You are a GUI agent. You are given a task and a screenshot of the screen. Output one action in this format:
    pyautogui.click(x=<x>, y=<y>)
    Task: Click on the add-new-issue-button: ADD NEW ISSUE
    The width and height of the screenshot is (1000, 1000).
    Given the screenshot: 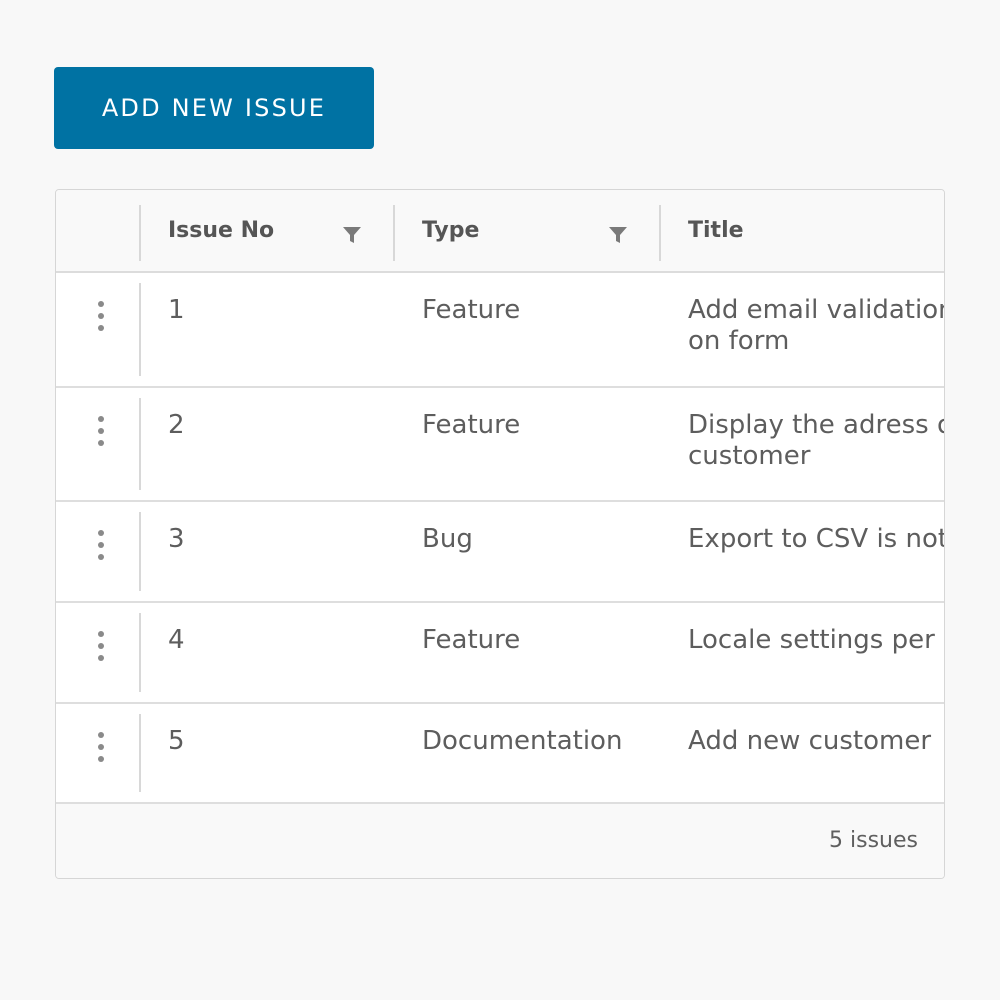 What is the action you would take?
    pyautogui.click(x=214, y=108)
    